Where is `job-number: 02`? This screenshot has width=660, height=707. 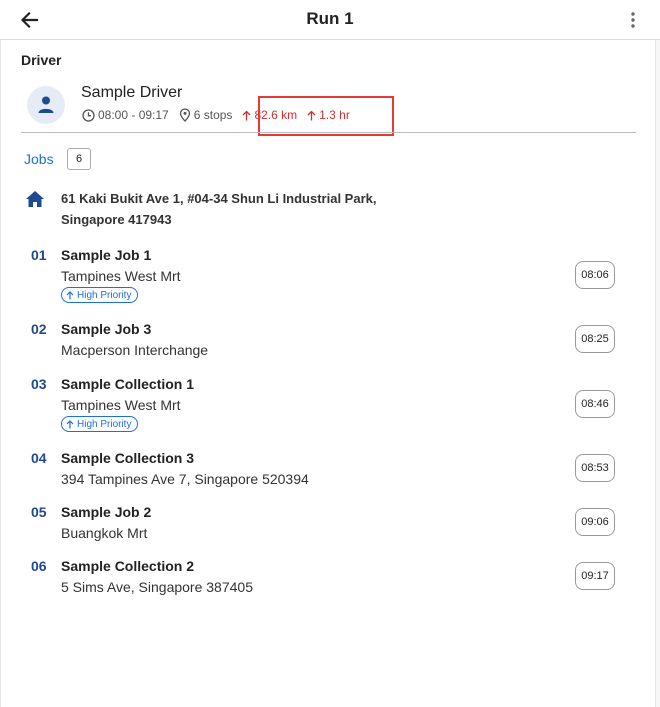 job-number: 02 is located at coordinates (39, 329).